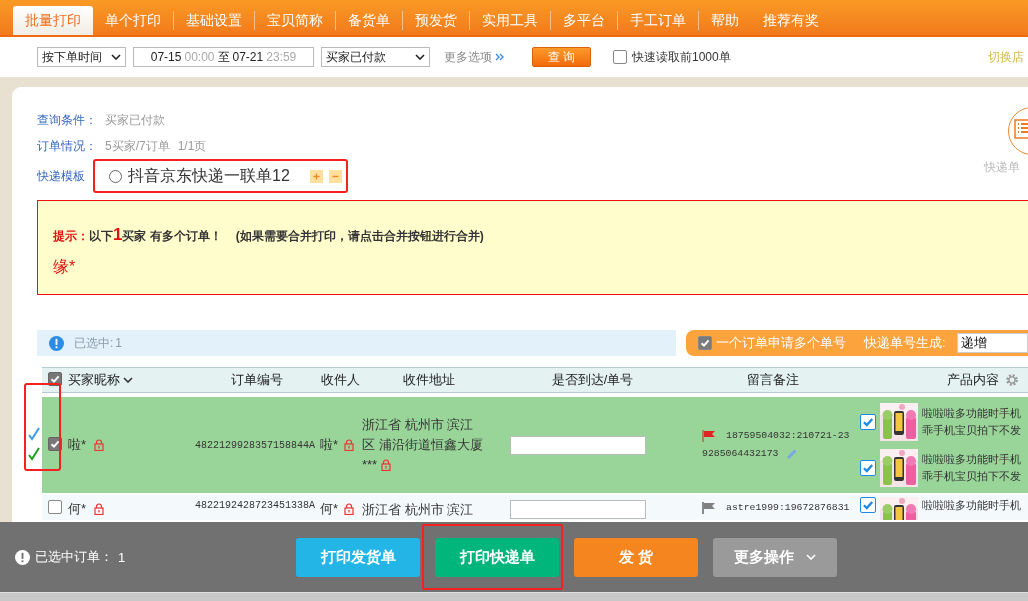 The height and width of the screenshot is (601, 1028). Describe the element at coordinates (133, 20) in the screenshot. I see `nav-tab: 单个打印` at that location.